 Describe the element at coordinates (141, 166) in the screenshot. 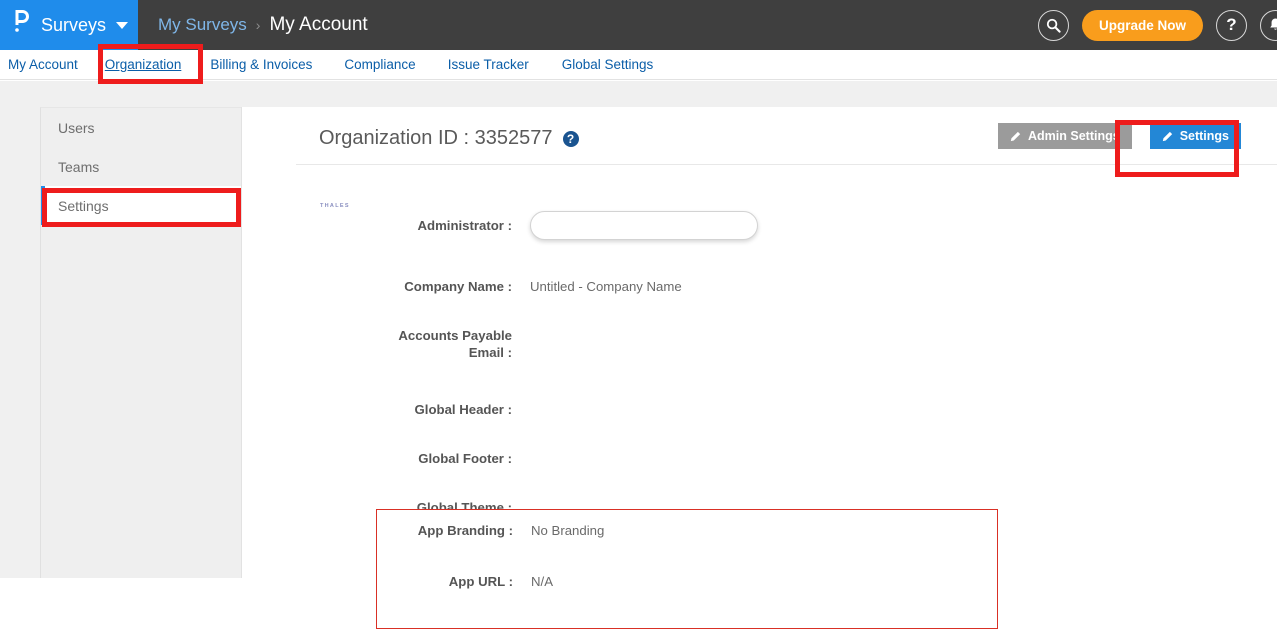

I see `sidebar-item-teams: Teams` at that location.